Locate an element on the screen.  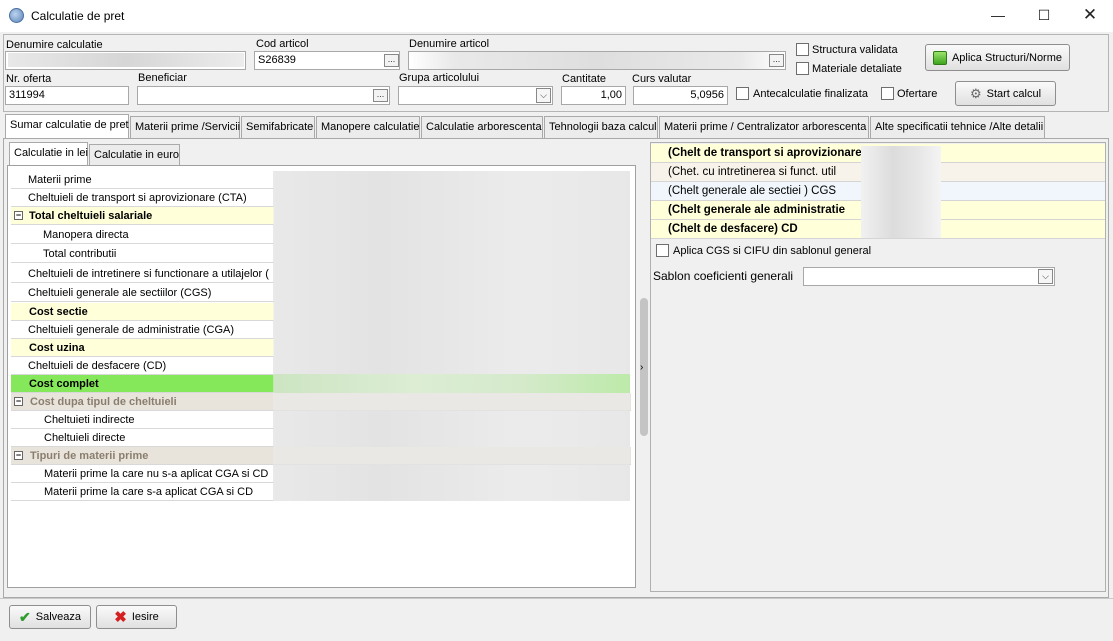
ofertare-checkbox is located at coordinates (887, 93).